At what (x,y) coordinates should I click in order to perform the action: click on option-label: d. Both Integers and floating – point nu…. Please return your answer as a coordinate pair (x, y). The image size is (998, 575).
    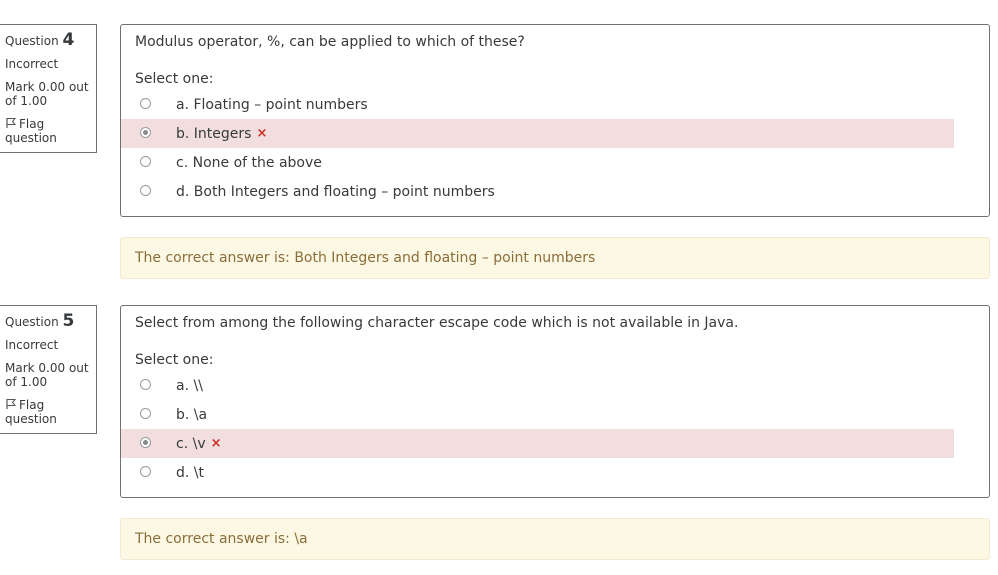
    Looking at the image, I should click on (335, 191).